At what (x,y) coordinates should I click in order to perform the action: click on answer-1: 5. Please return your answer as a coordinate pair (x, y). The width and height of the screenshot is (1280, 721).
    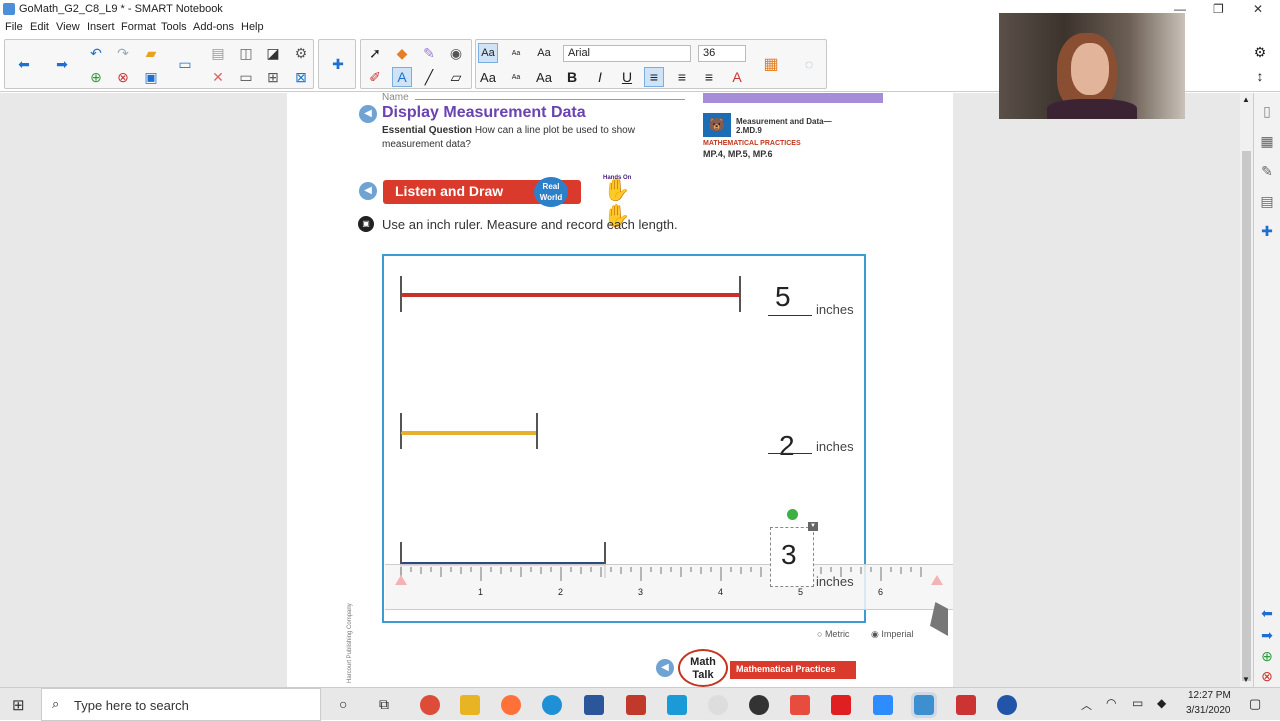
    Looking at the image, I should click on (783, 297).